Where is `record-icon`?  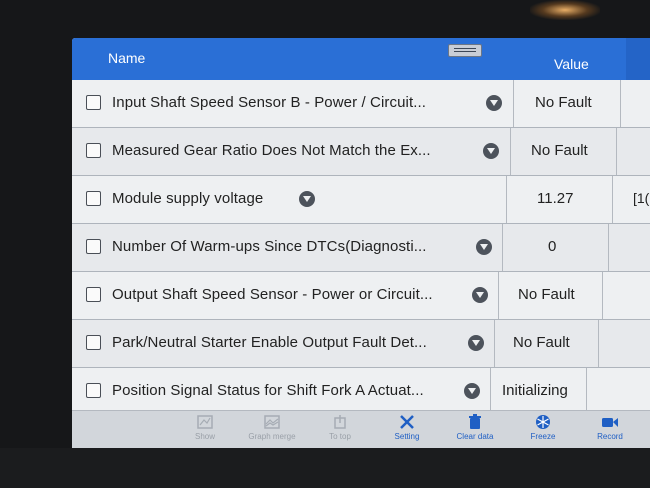
record-icon is located at coordinates (610, 422).